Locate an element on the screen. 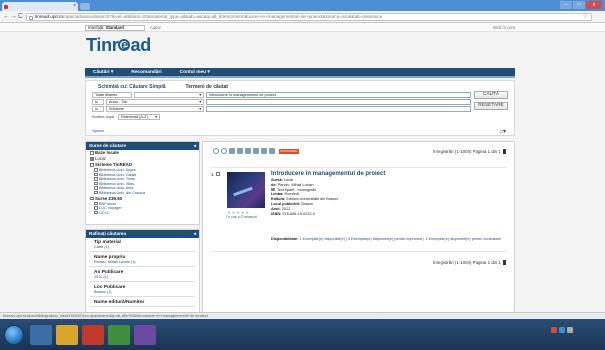 This screenshot has height=350, width=605. facet-value-link: 2012 (1) is located at coordinates (142, 277).